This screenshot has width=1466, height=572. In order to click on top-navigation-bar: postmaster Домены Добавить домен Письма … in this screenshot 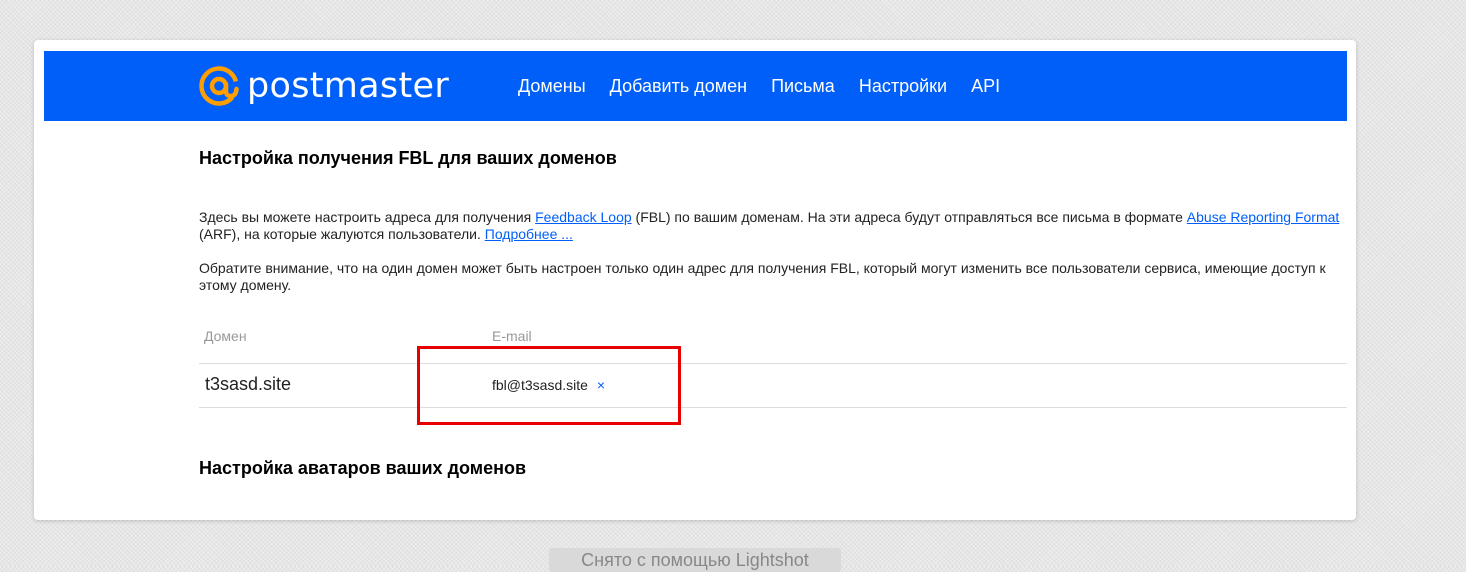, I will do `click(695, 86)`.